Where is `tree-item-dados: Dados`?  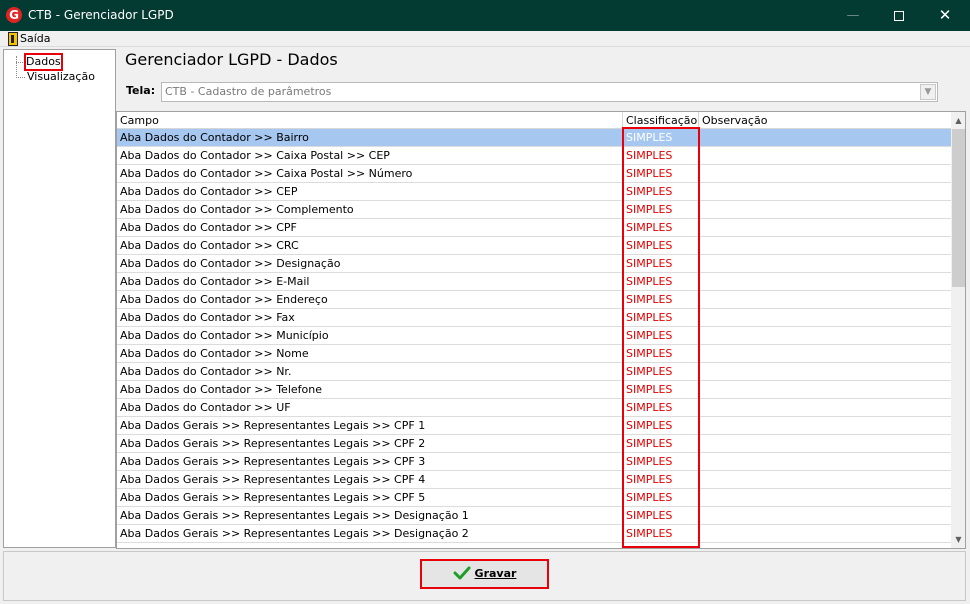 tree-item-dados: Dados is located at coordinates (43, 62).